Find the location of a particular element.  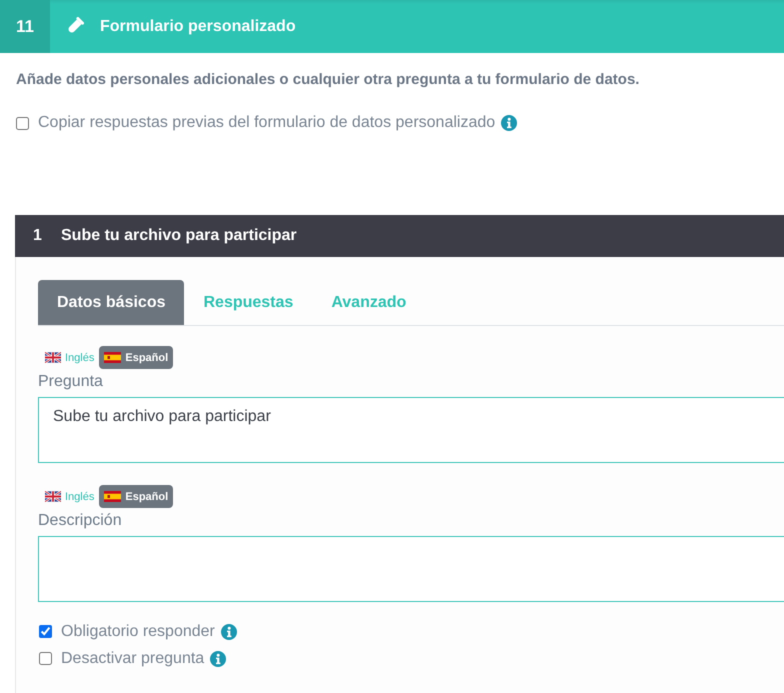

intro-text: Añade datos personales adicionales o cualquier otra pregunta a tu formulario de datos. is located at coordinates (328, 80).